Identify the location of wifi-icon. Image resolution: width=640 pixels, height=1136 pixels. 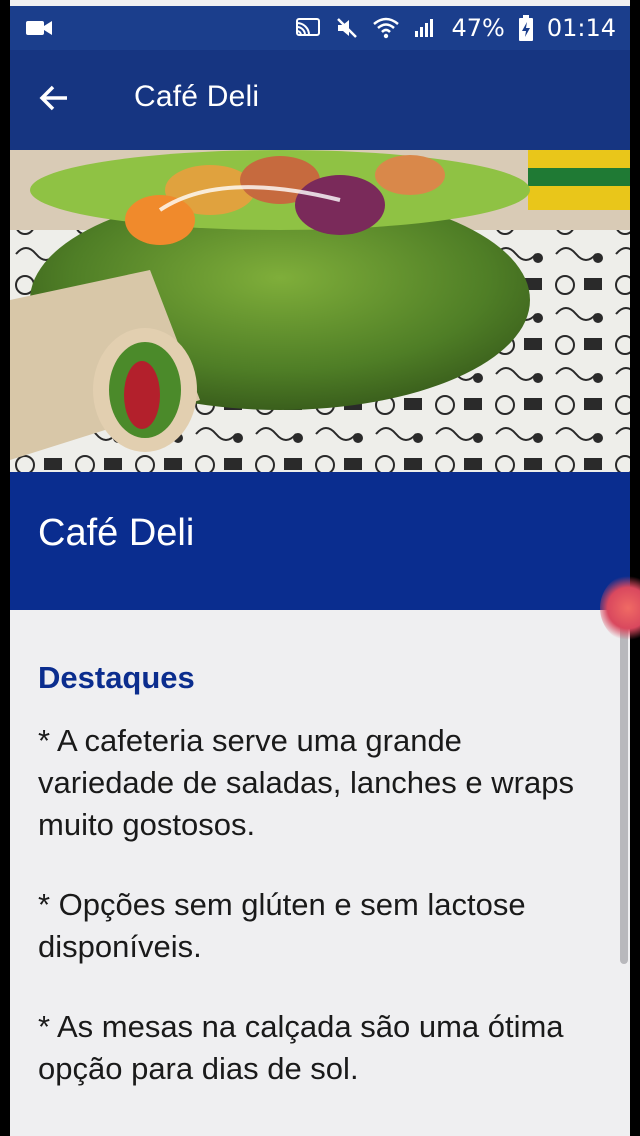
(386, 28).